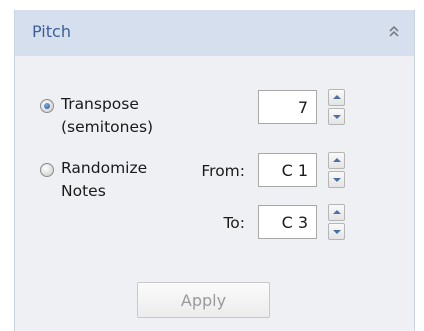  What do you see at coordinates (47, 106) in the screenshot?
I see `transpose-radio` at bounding box center [47, 106].